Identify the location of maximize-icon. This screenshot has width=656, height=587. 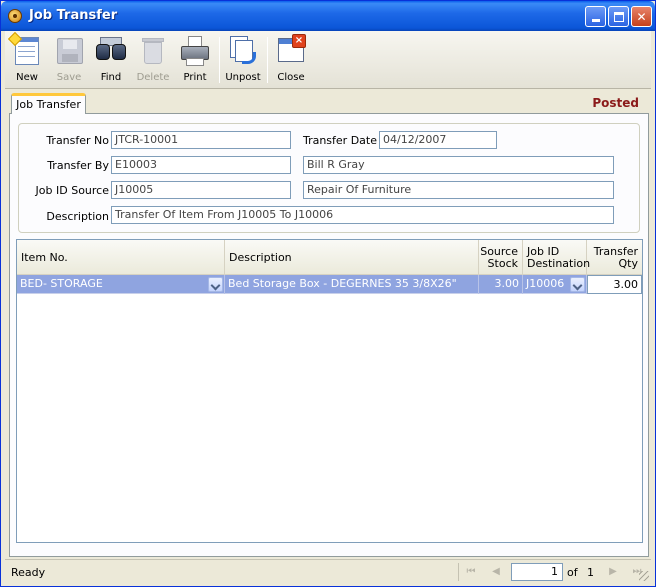
(618, 16).